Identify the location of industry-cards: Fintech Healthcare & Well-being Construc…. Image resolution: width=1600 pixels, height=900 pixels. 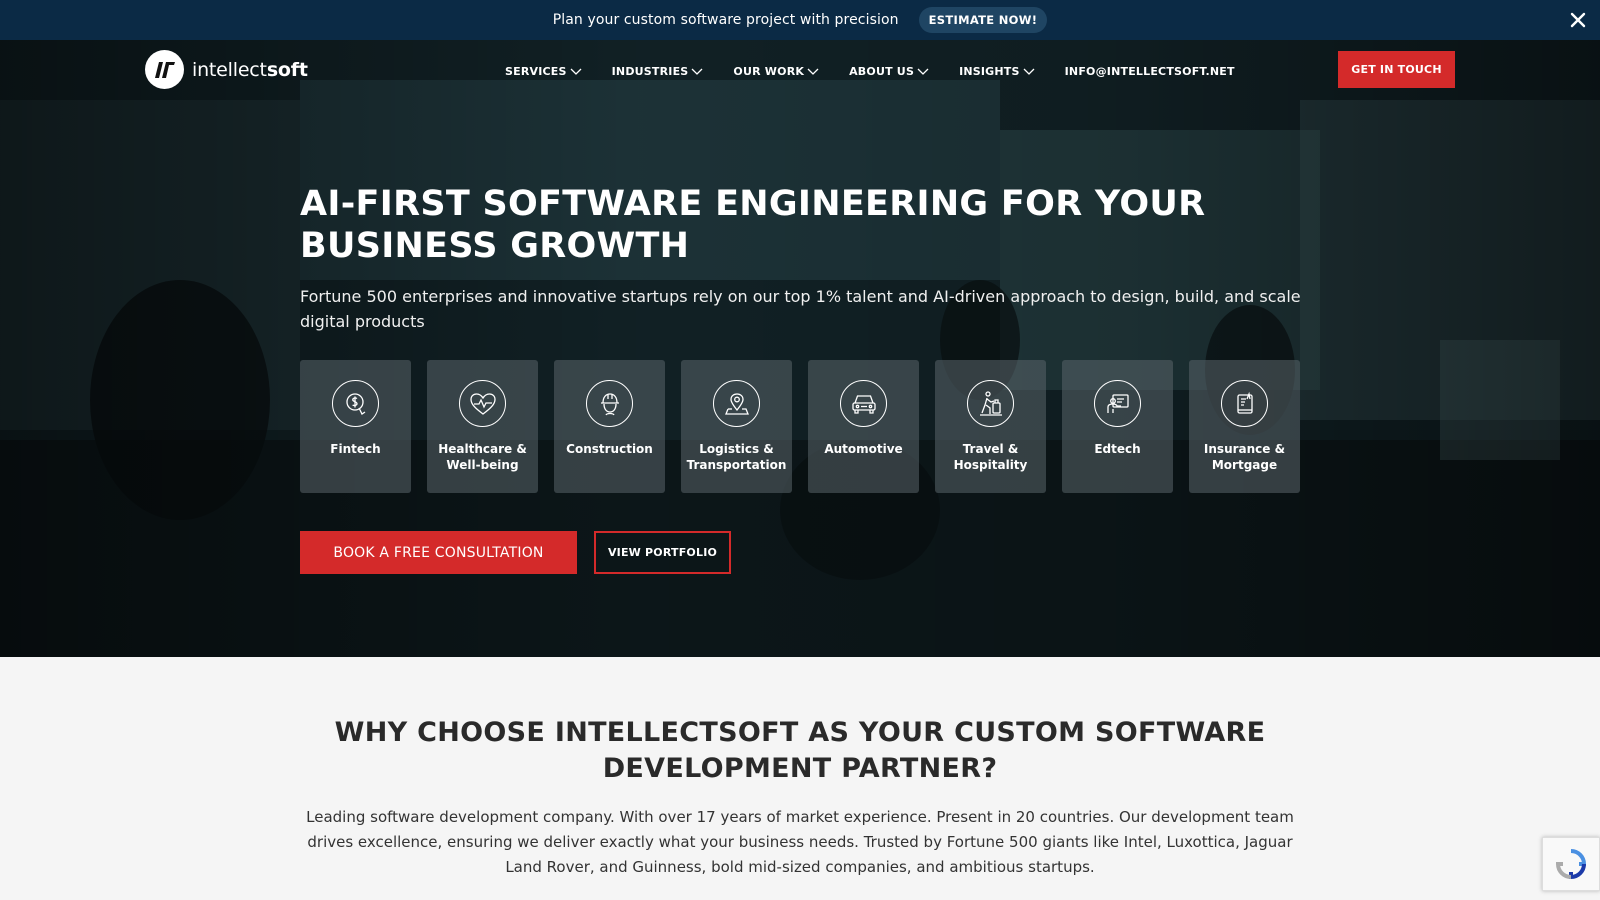
(808, 426).